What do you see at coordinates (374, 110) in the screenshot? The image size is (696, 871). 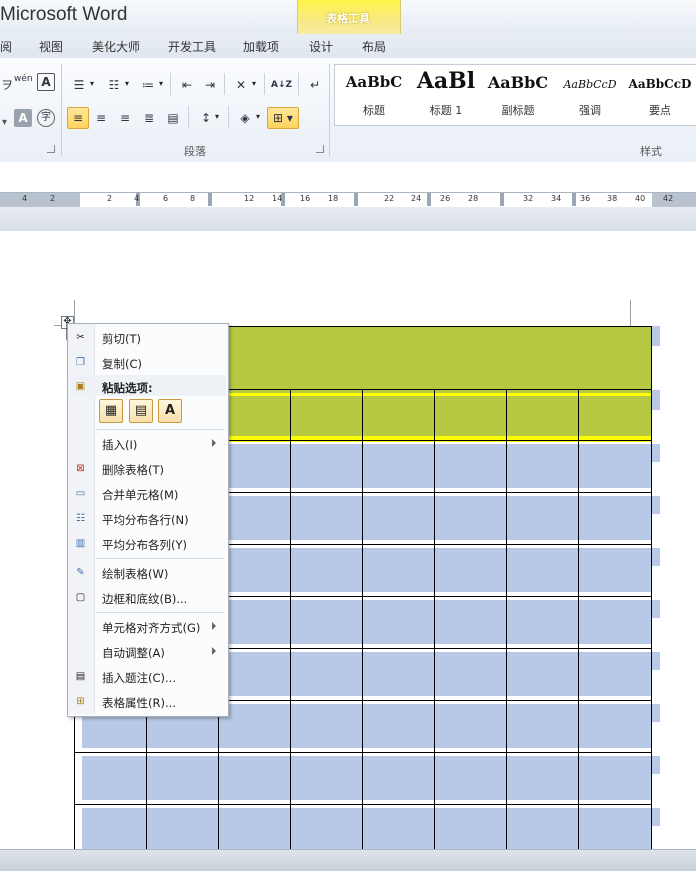 I see `style-label-title: 标题` at bounding box center [374, 110].